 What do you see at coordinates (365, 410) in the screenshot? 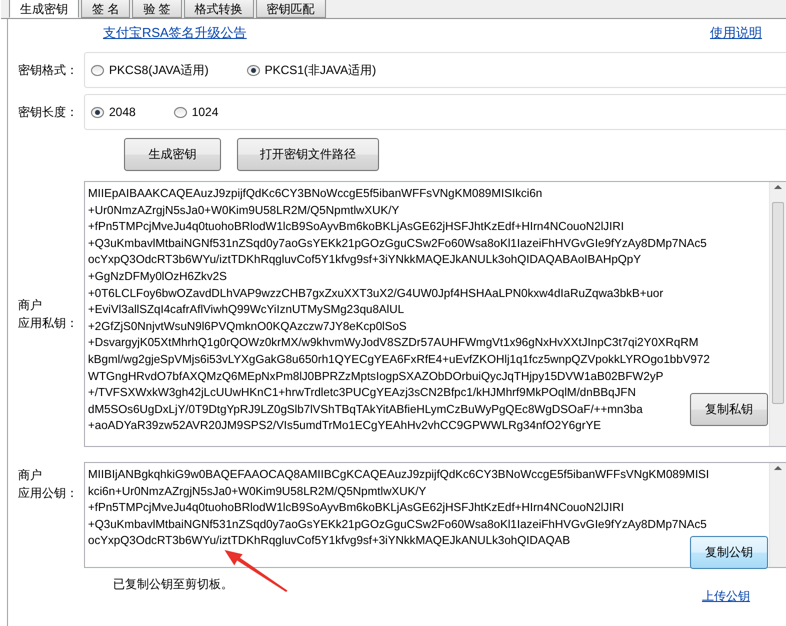
I see `key-text-line: dM5SOs6UgDxLjY/0T9DtgYpRJ9LZ0gSlb7lVShTBqTAkYitABfieHLymCzBuWyPgQEc8WgDSOaF/++mn3ba` at bounding box center [365, 410].